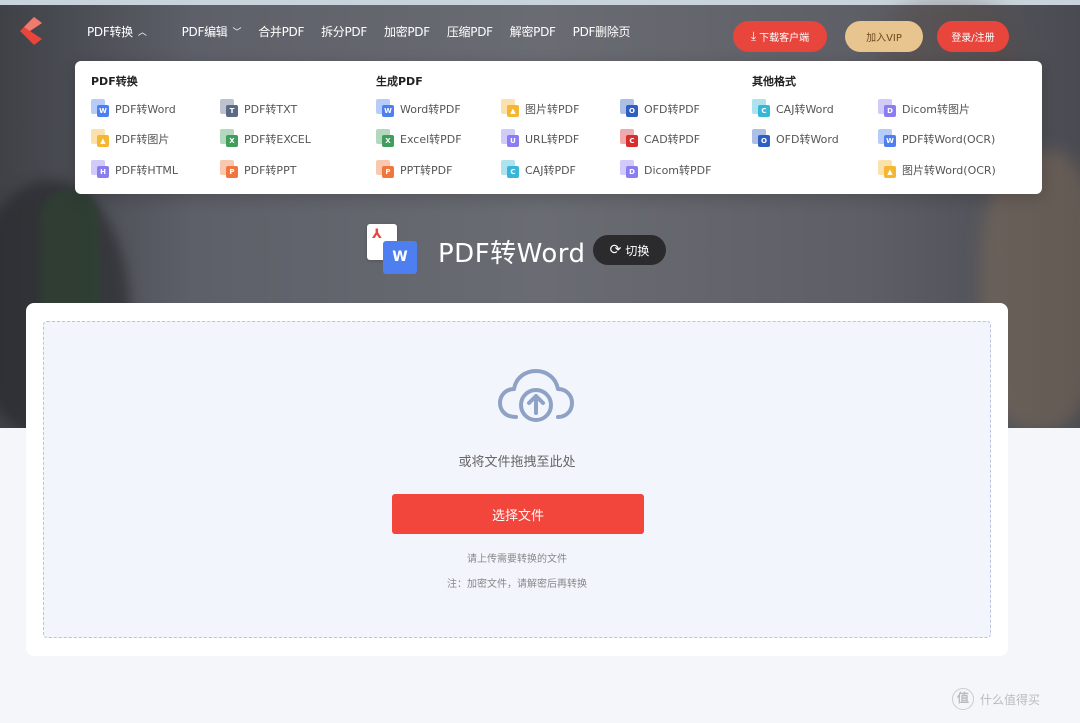 This screenshot has height=723, width=1080. Describe the element at coordinates (142, 139) in the screenshot. I see `dropdown-item-label: PDF转图片` at that location.